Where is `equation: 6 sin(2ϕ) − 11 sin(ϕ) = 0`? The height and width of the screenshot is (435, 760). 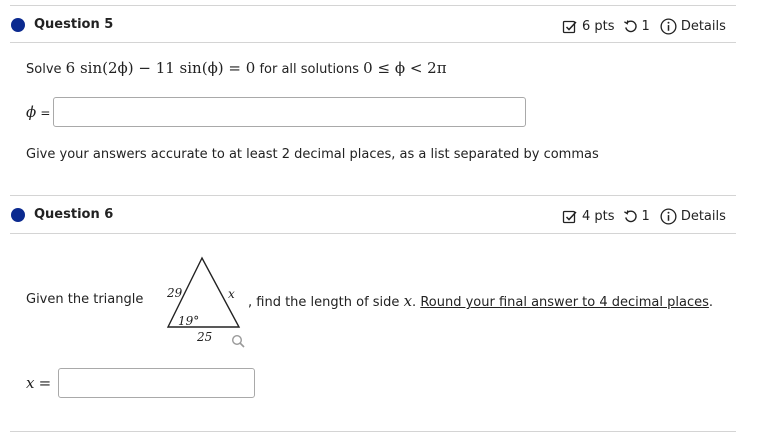 equation: 6 sin(2ϕ) − 11 sin(ϕ) = 0 is located at coordinates (160, 68).